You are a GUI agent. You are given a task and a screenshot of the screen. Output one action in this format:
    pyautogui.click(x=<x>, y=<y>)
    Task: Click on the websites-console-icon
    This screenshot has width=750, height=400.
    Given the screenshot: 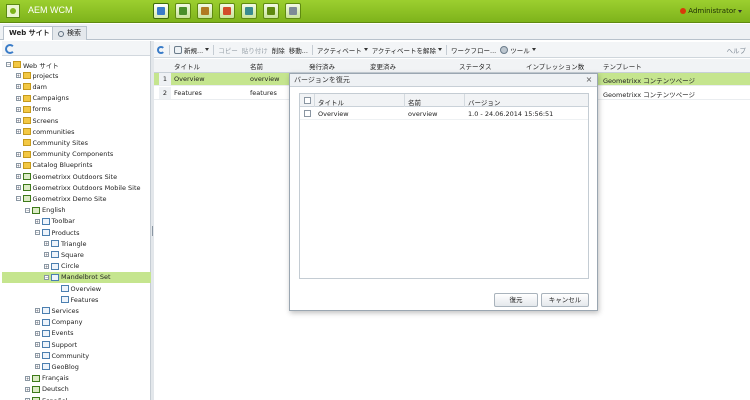 What is the action you would take?
    pyautogui.click(x=161, y=11)
    